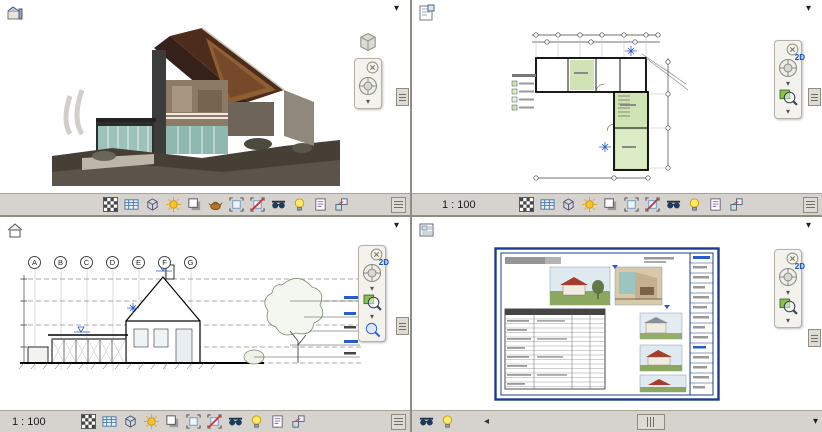  What do you see at coordinates (815, 421) in the screenshot?
I see `scroll-down-icon: ▾` at bounding box center [815, 421].